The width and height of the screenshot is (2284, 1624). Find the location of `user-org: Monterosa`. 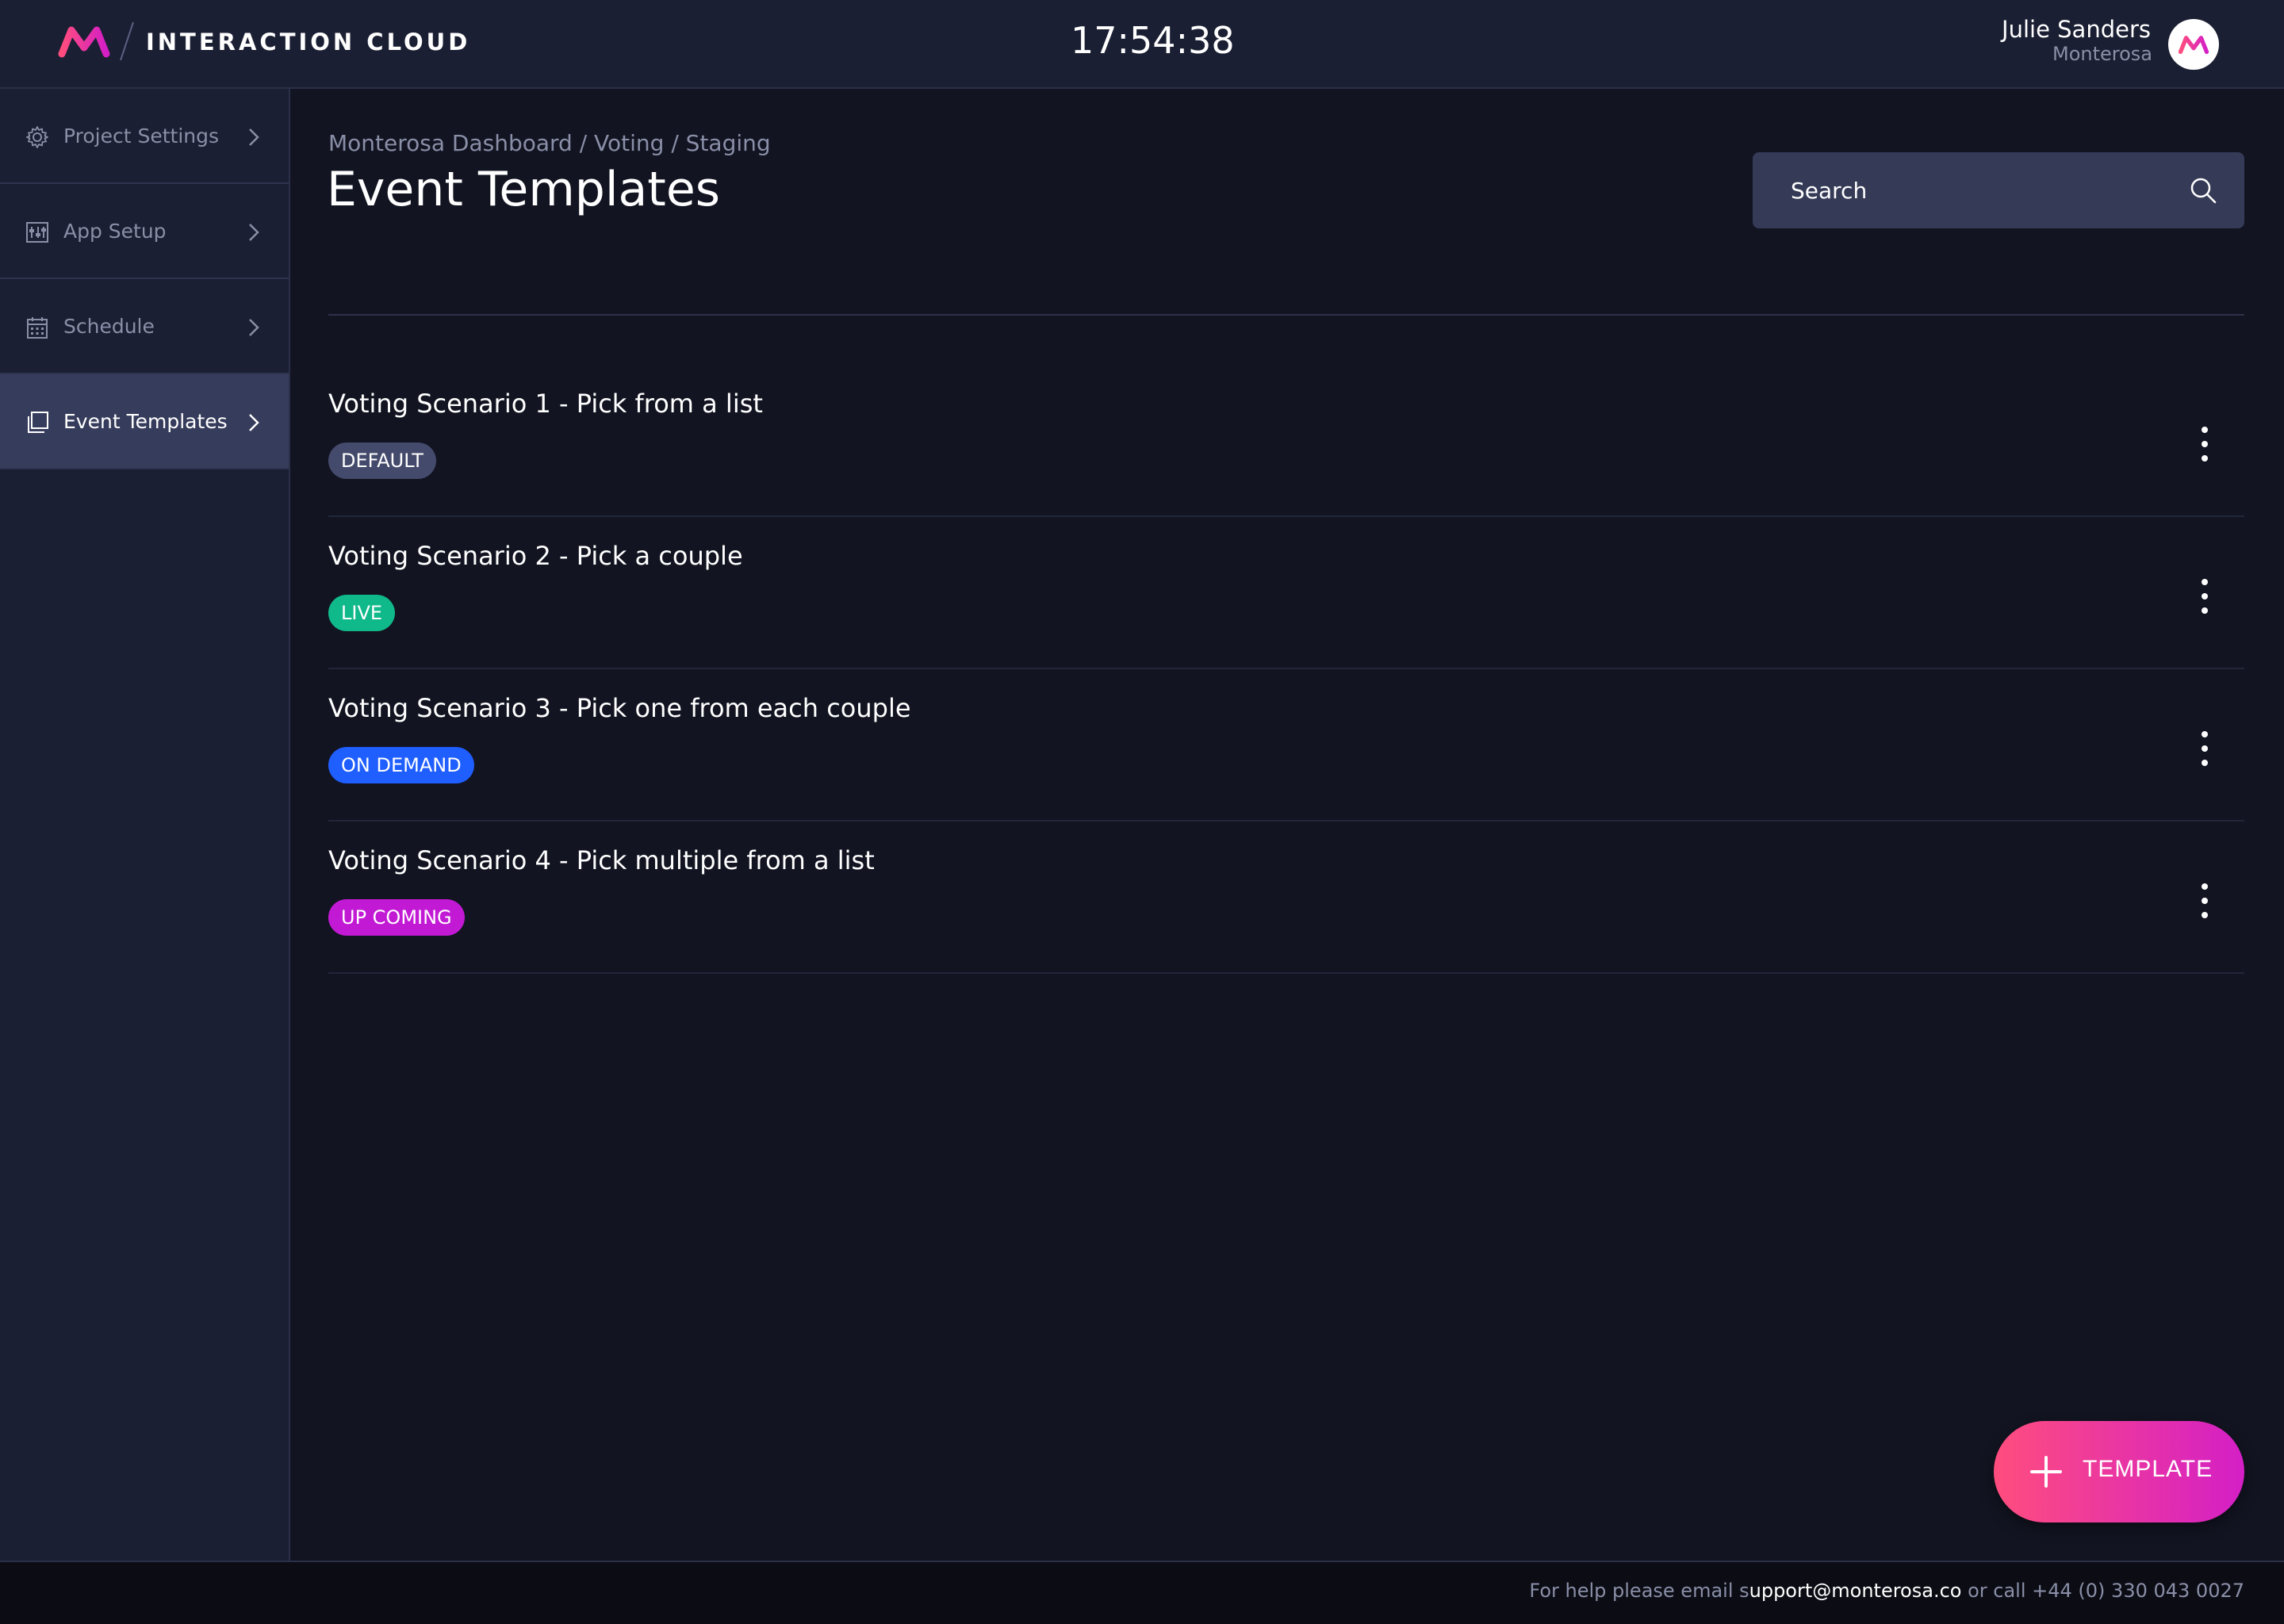

user-org: Monterosa is located at coordinates (2102, 54).